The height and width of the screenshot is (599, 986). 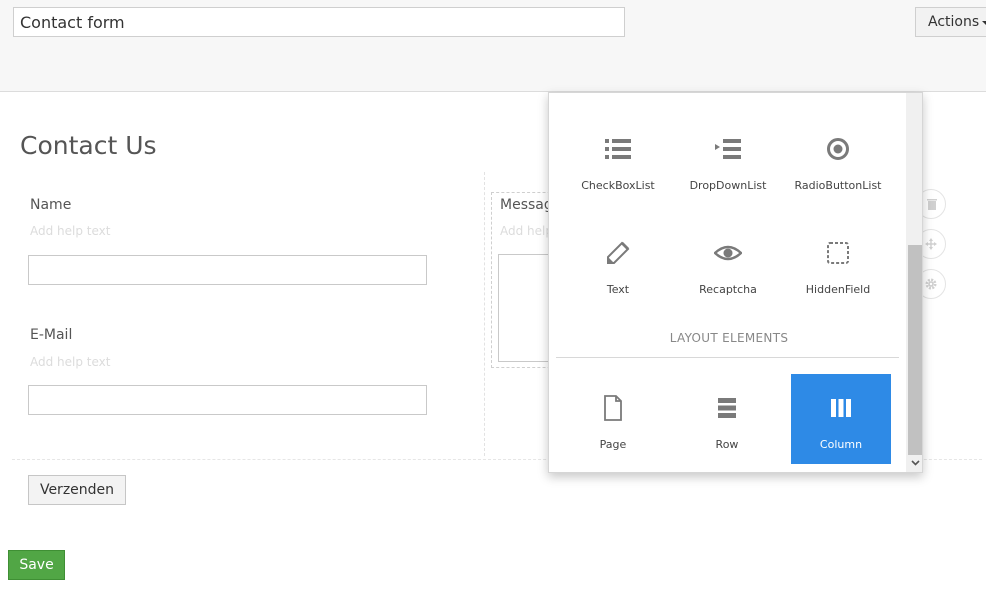 I want to click on eye-icon, so click(x=728, y=253).